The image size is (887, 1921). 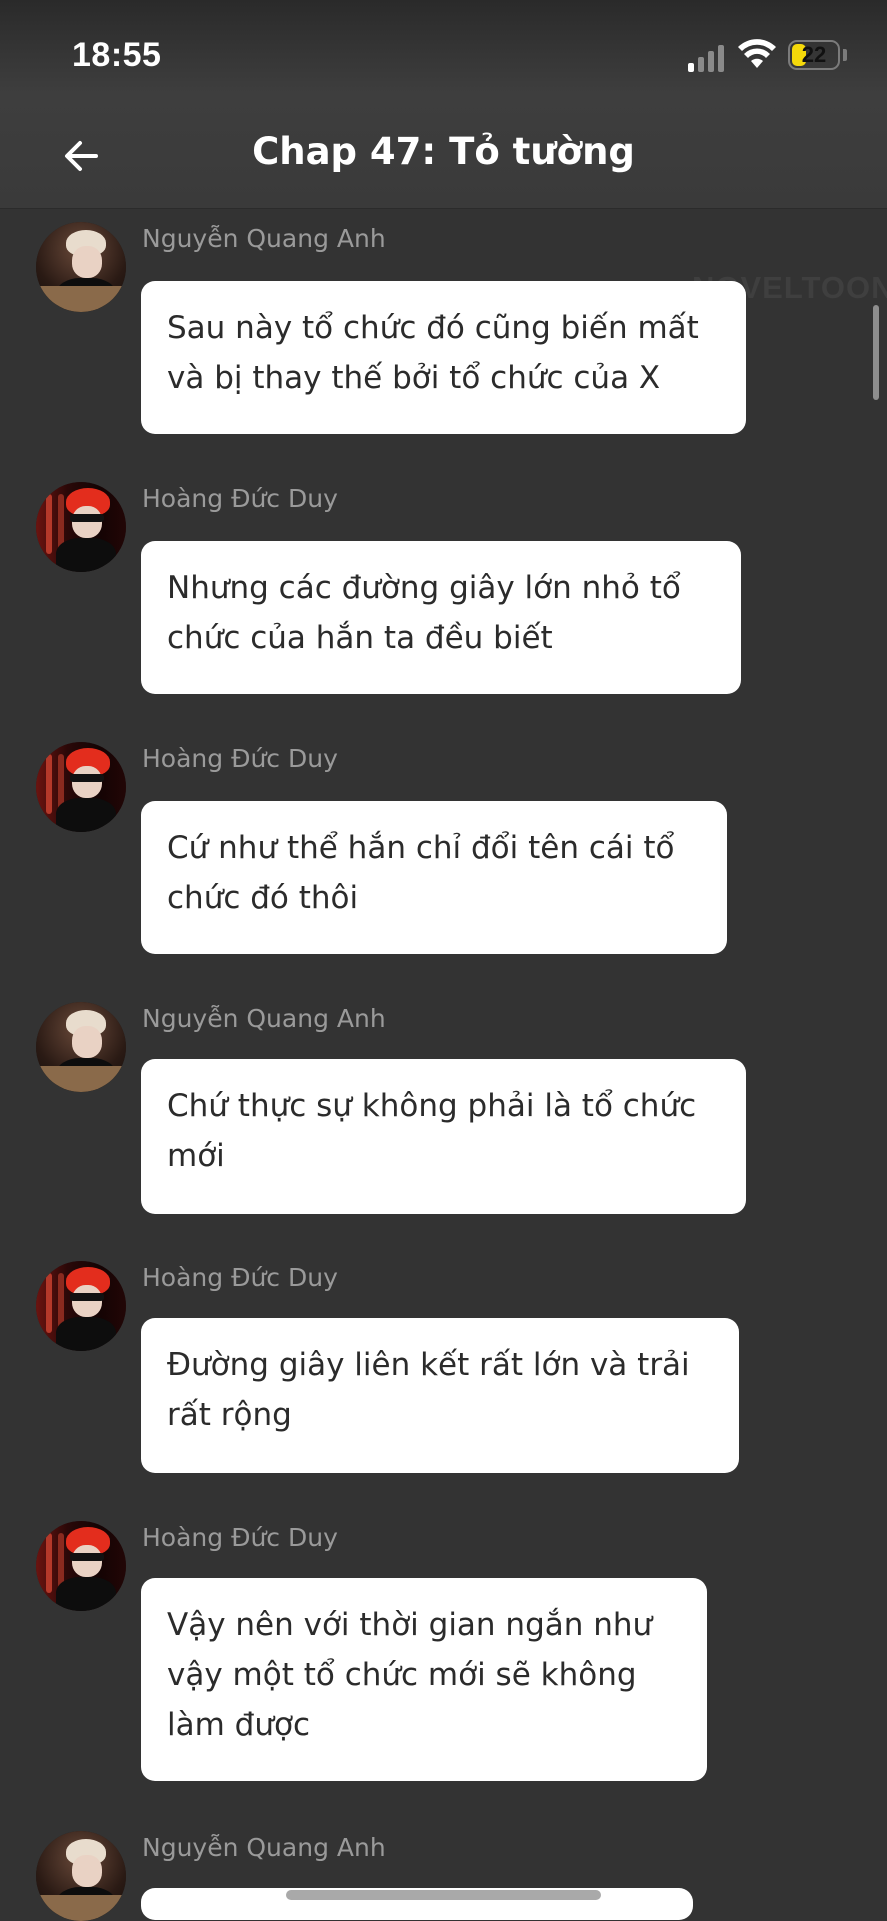 I want to click on battery-icon: 22, so click(x=814, y=55).